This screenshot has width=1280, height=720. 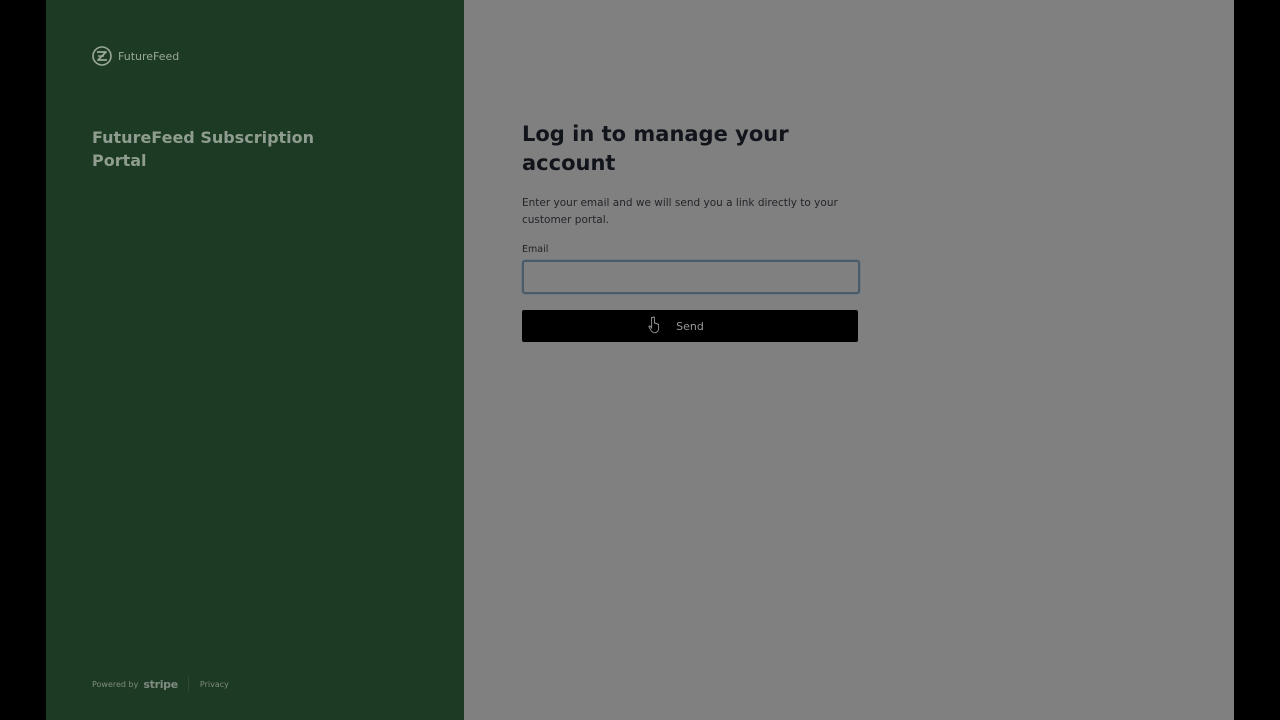 What do you see at coordinates (690, 326) in the screenshot?
I see `send-button: Send` at bounding box center [690, 326].